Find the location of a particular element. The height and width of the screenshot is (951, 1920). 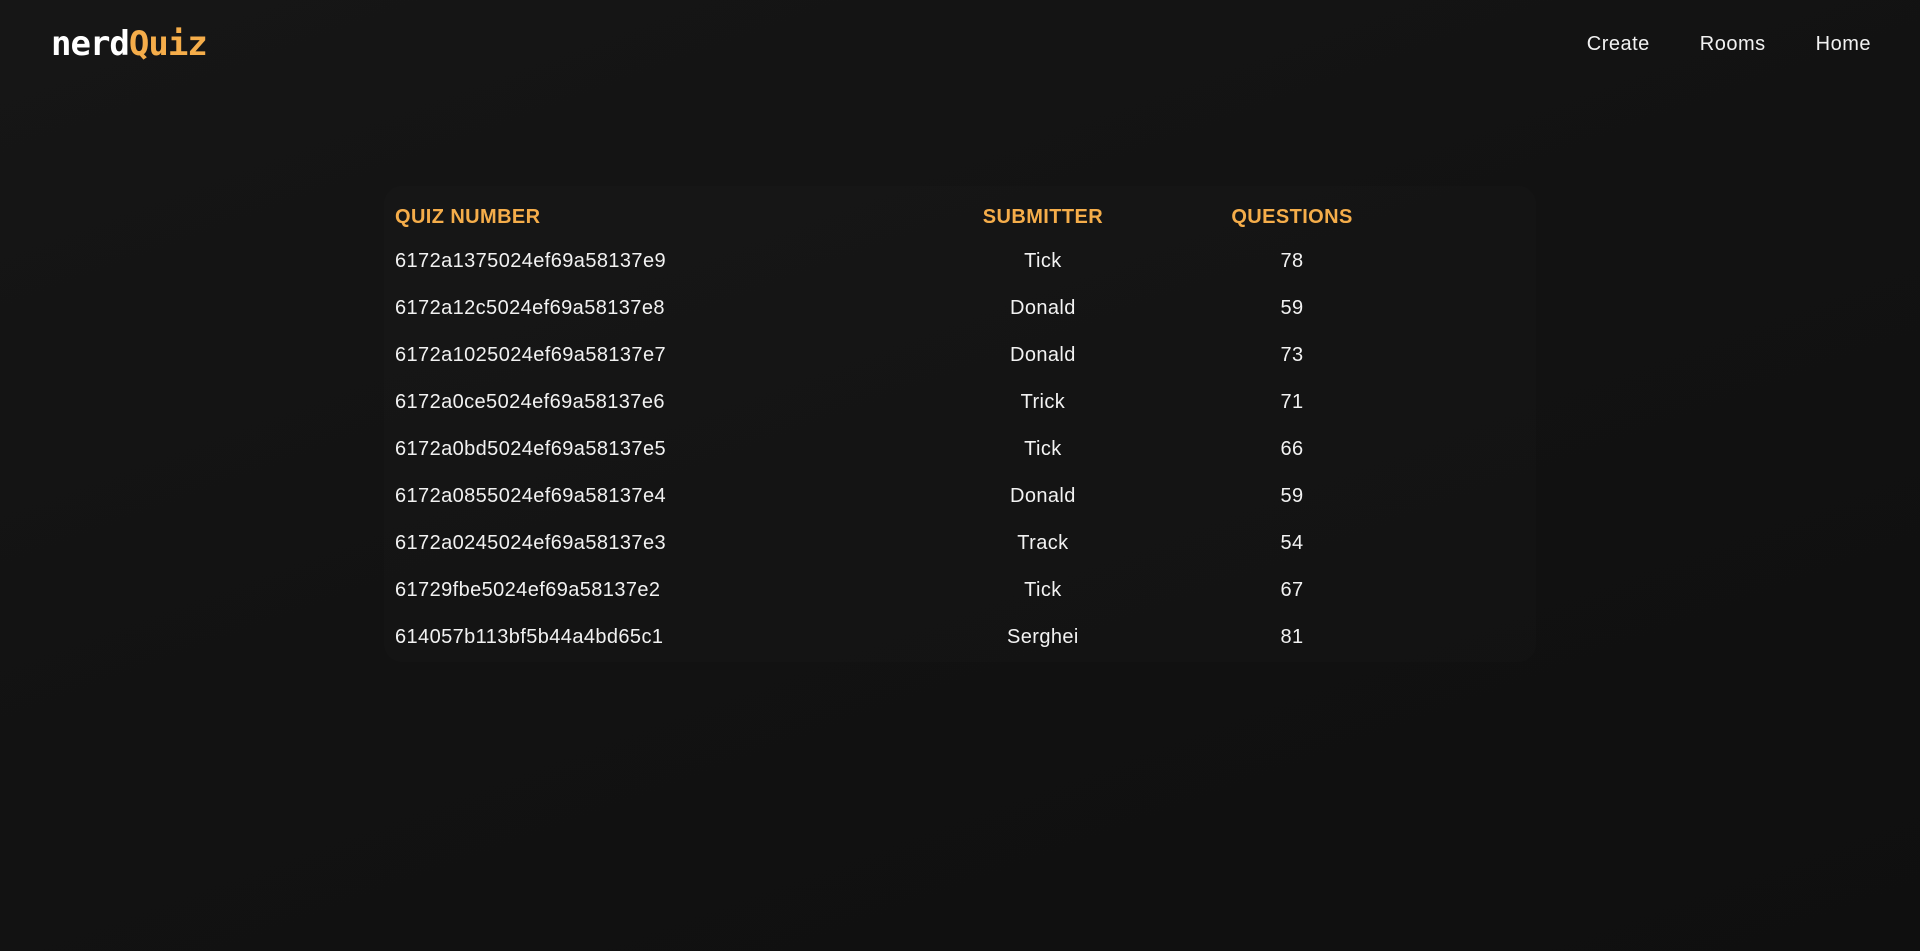

quiz-number-cell: 6172a1025024ef69a58137e7 is located at coordinates (530, 355).